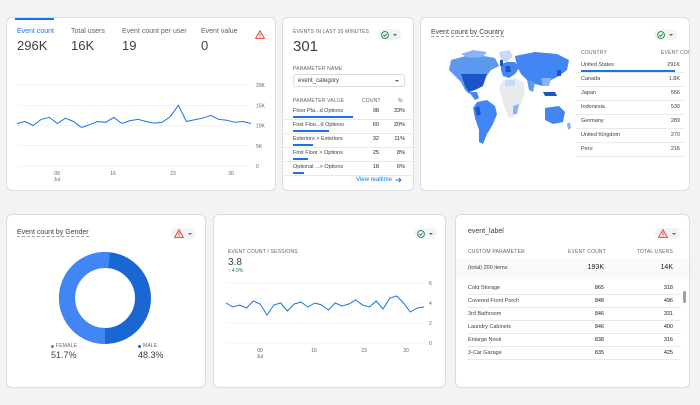 This screenshot has width=700, height=405. Describe the element at coordinates (397, 81) in the screenshot. I see `dropdown-arrow-icon` at that location.